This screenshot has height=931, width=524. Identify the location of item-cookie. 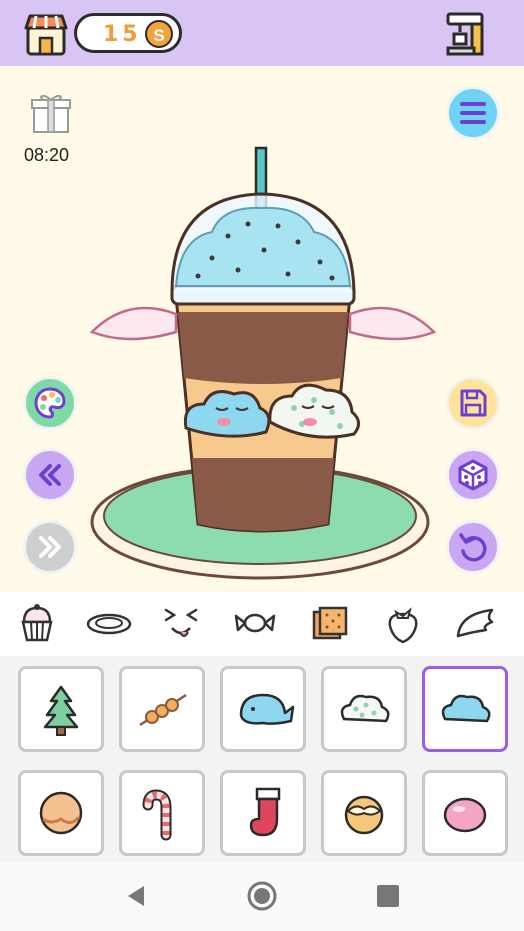
(61, 813).